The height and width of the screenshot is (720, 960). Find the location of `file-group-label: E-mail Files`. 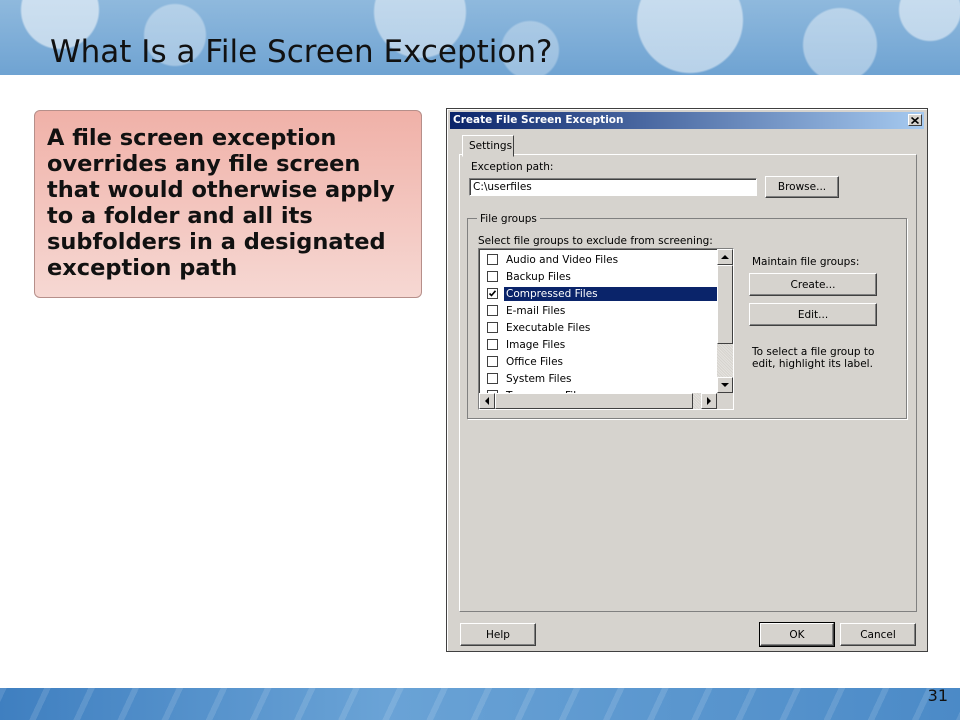

file-group-label: E-mail Files is located at coordinates (536, 310).